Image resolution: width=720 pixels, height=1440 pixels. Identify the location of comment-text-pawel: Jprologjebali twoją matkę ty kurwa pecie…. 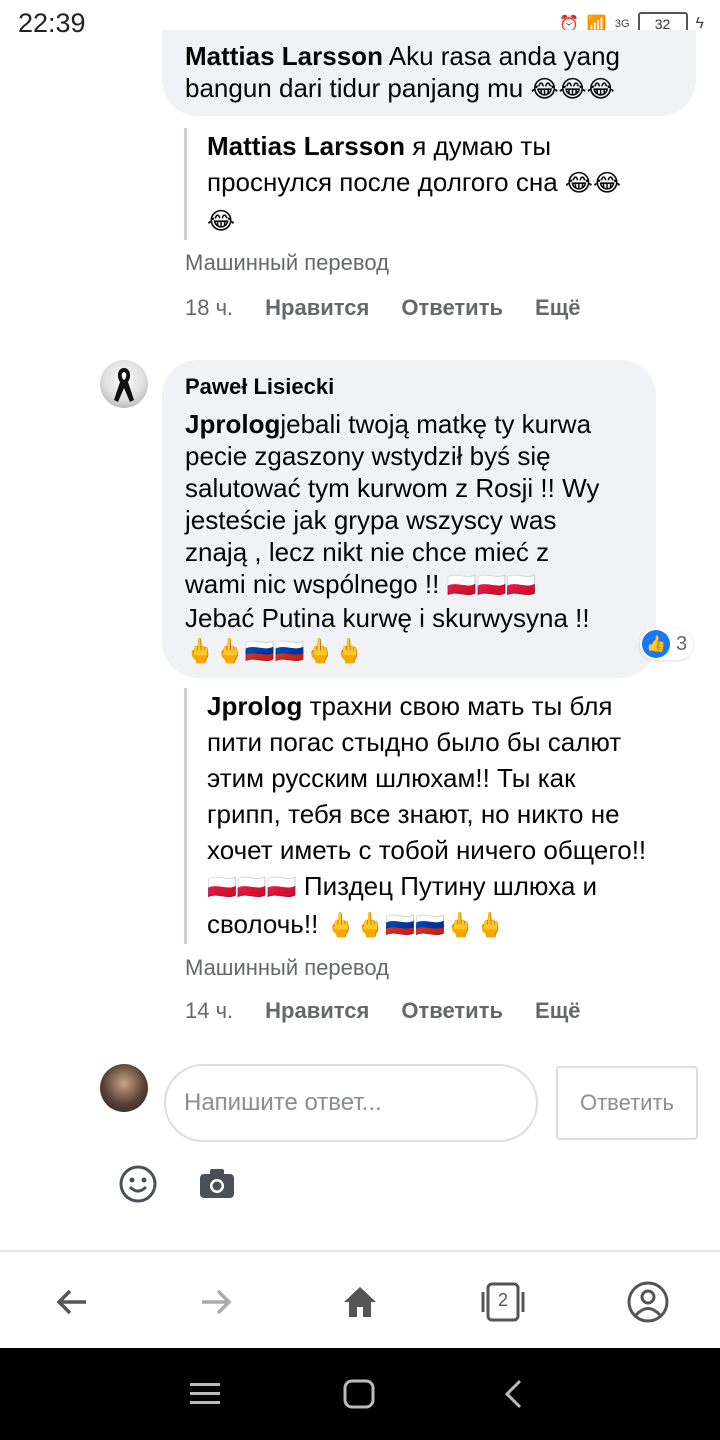
(392, 537).